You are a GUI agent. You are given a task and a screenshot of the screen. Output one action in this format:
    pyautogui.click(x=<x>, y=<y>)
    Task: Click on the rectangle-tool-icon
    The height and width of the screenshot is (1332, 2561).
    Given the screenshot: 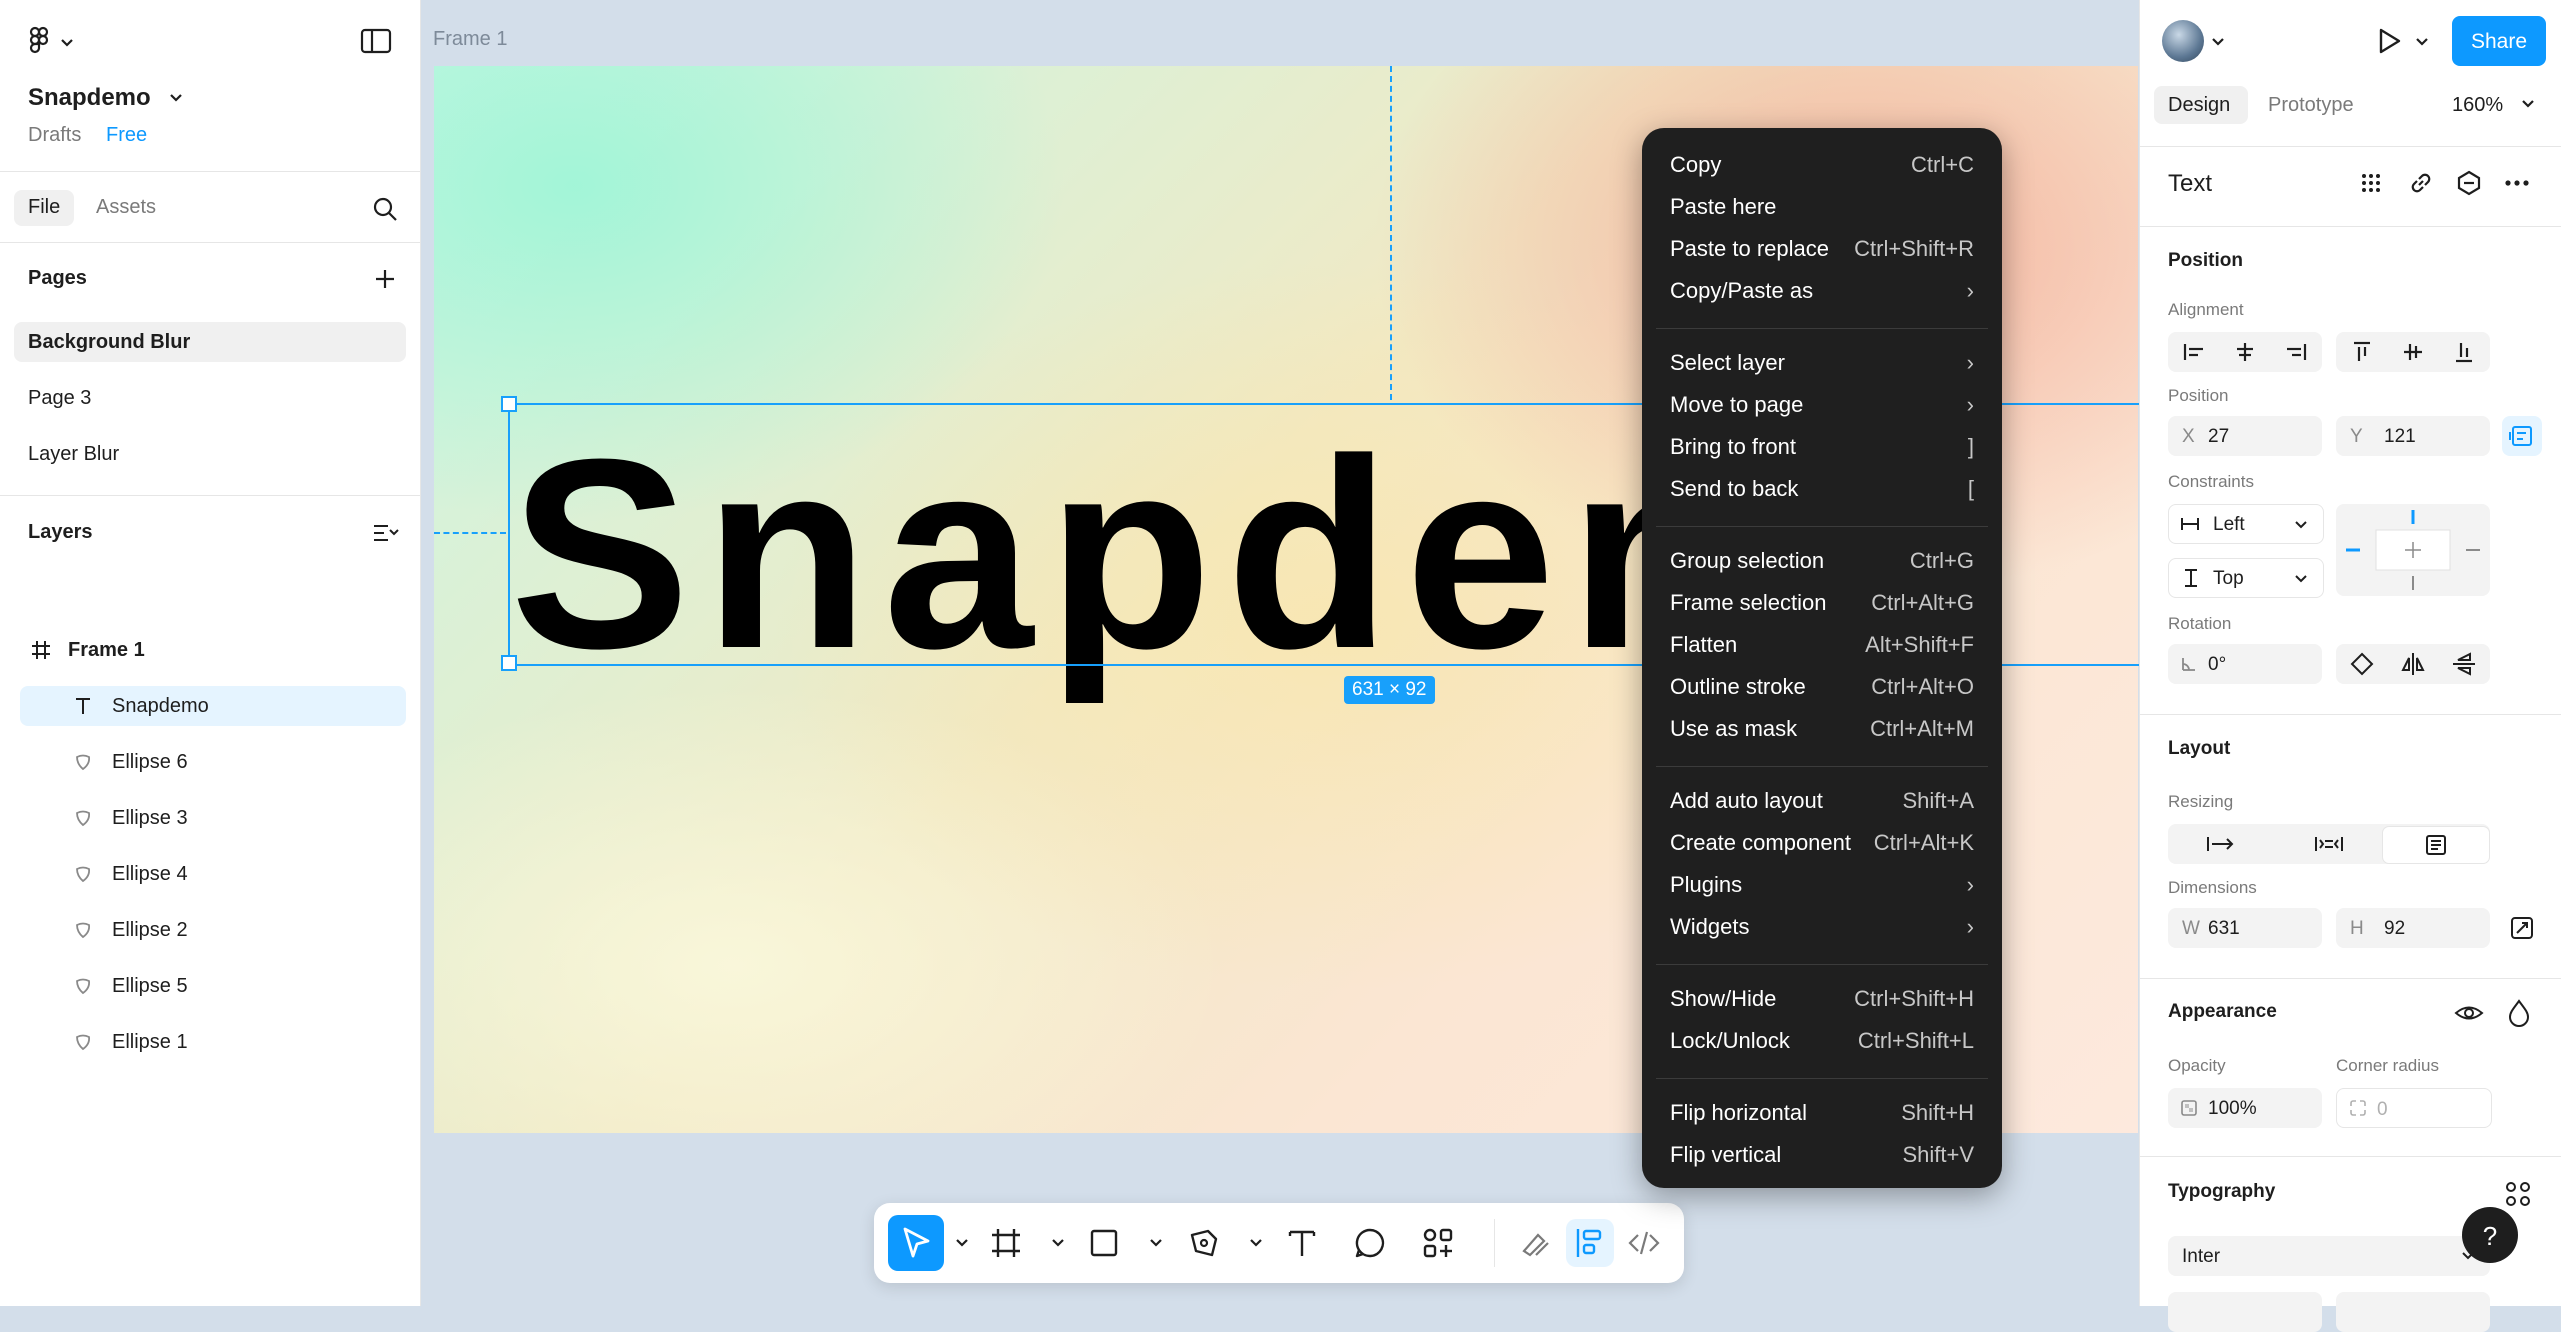 What is the action you would take?
    pyautogui.click(x=1104, y=1243)
    